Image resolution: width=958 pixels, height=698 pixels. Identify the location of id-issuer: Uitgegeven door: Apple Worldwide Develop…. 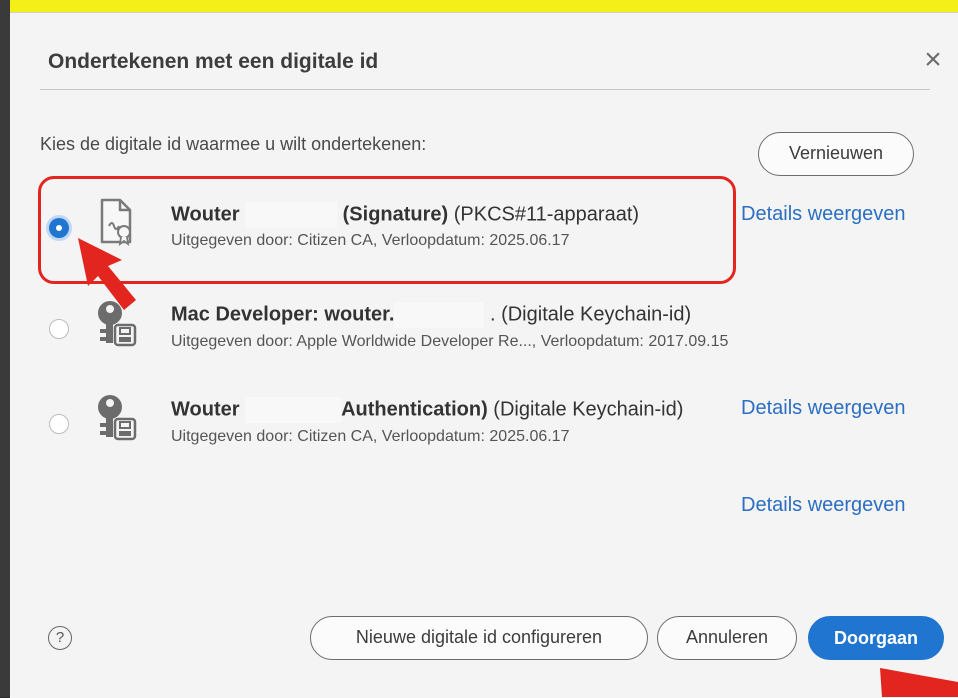
(450, 341).